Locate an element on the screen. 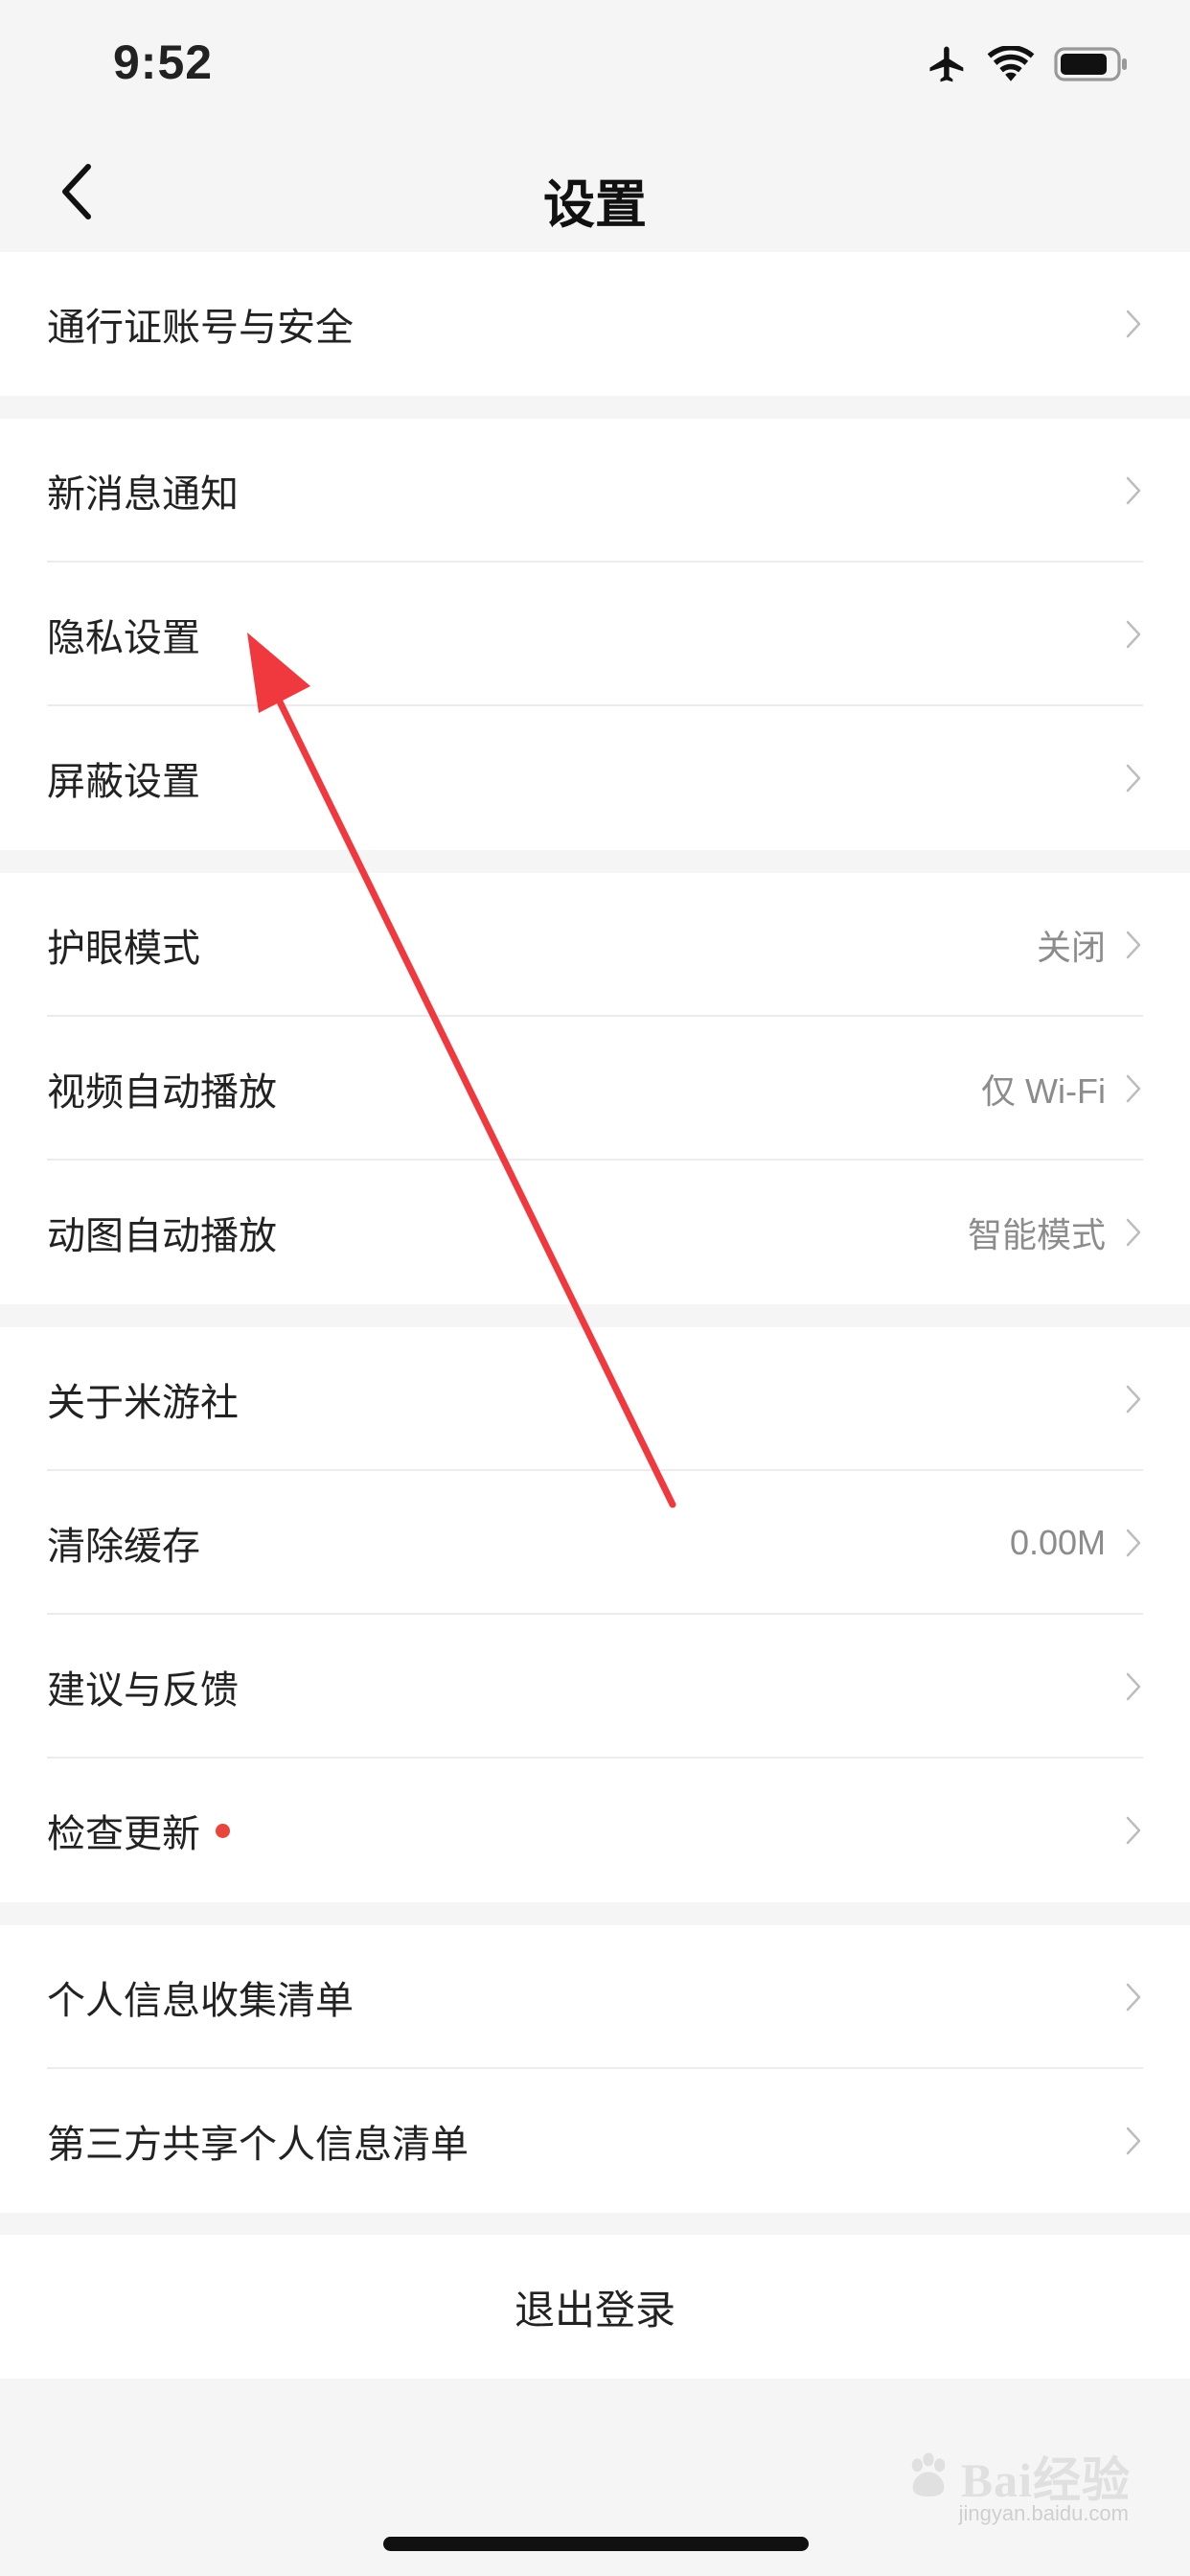 The width and height of the screenshot is (1190, 2576). row-label: 清除缓存 is located at coordinates (124, 1547).